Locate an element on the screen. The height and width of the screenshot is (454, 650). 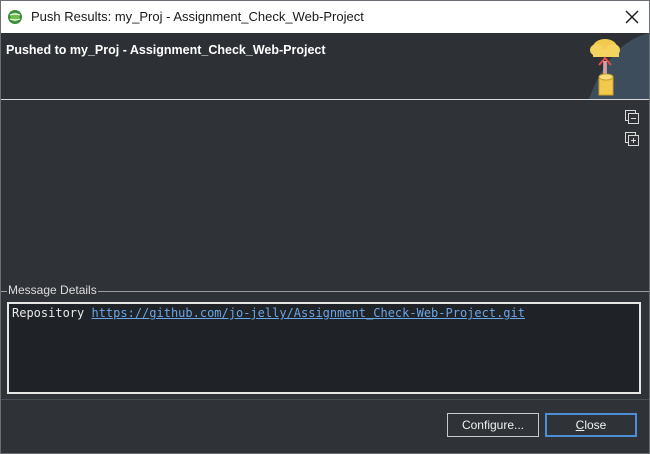
collapse-all-button is located at coordinates (632, 117).